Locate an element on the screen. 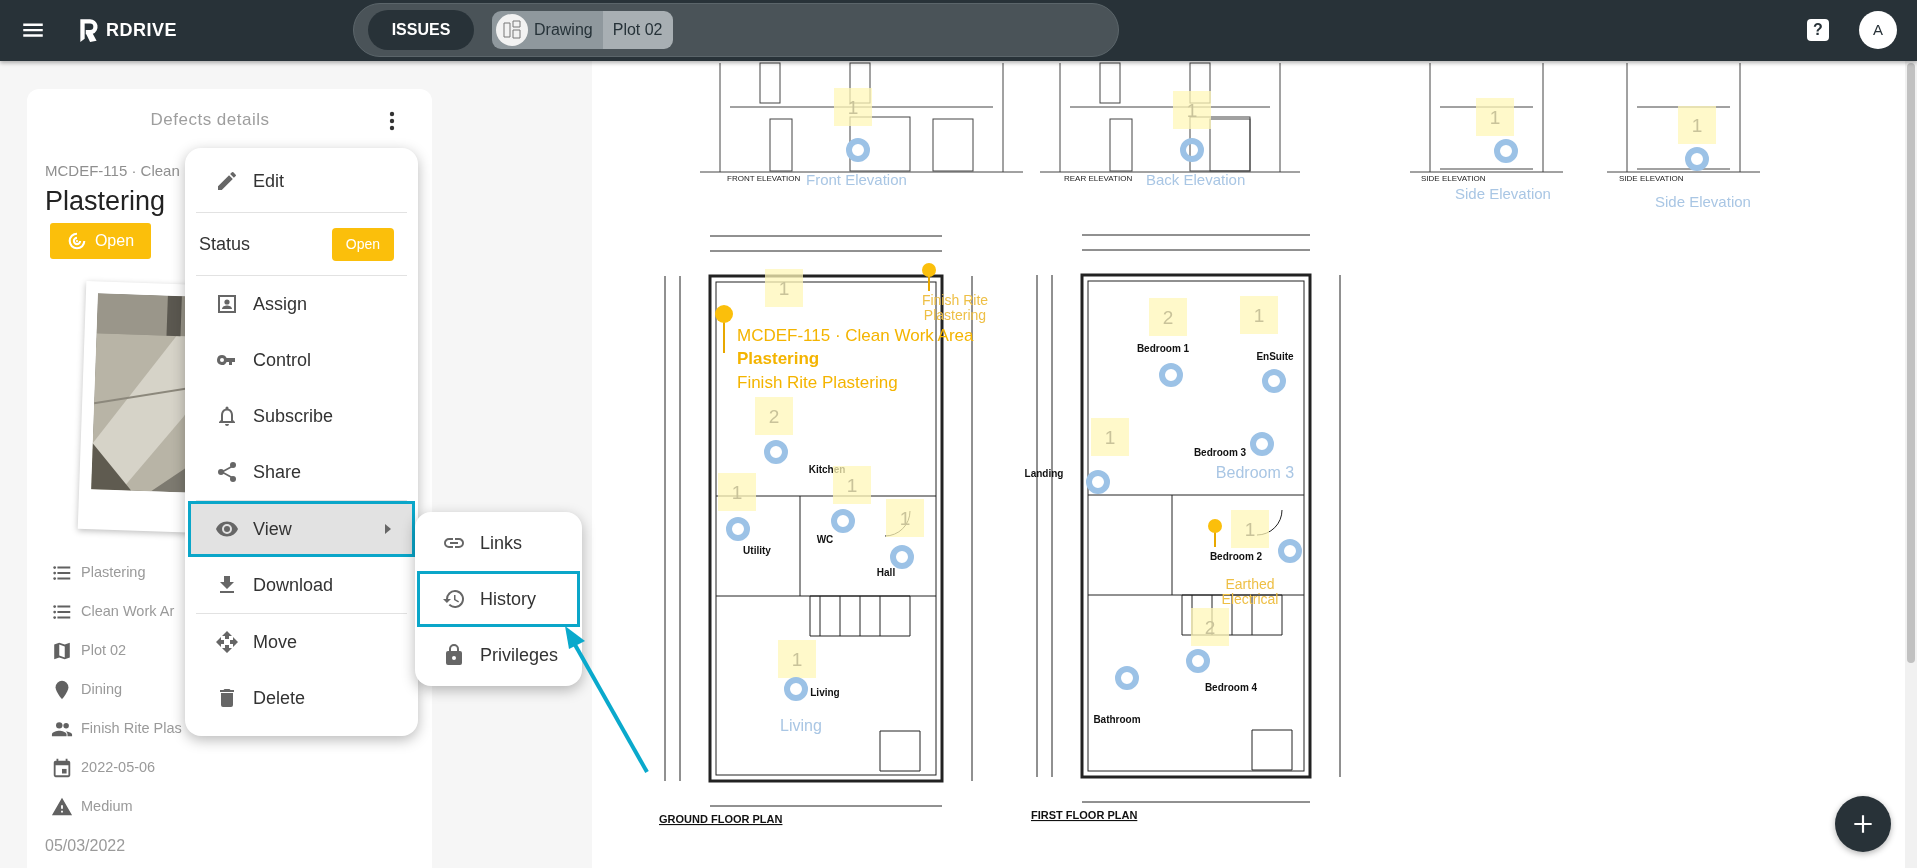  radar-icon is located at coordinates (76, 241).